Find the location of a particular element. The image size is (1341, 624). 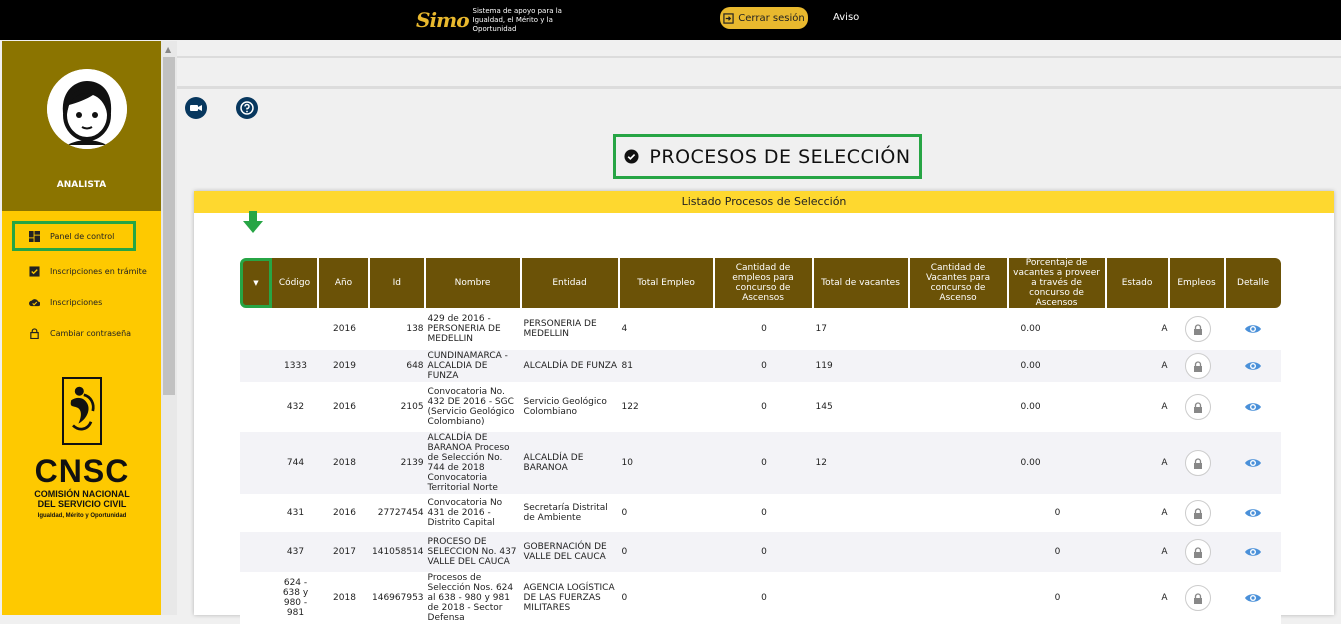

notice-link: Aviso is located at coordinates (846, 17).